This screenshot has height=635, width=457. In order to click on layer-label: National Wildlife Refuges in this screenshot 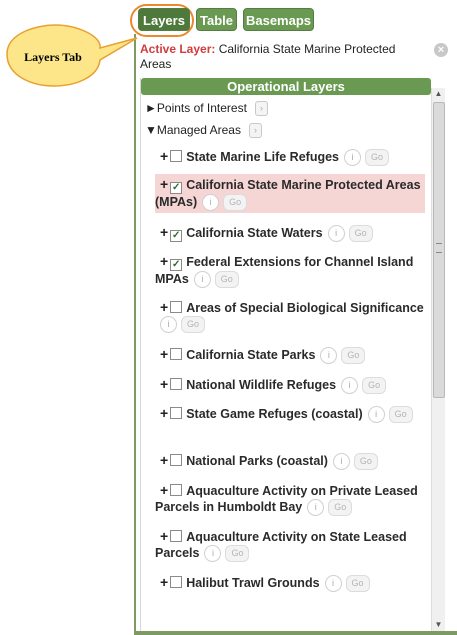, I will do `click(261, 385)`.